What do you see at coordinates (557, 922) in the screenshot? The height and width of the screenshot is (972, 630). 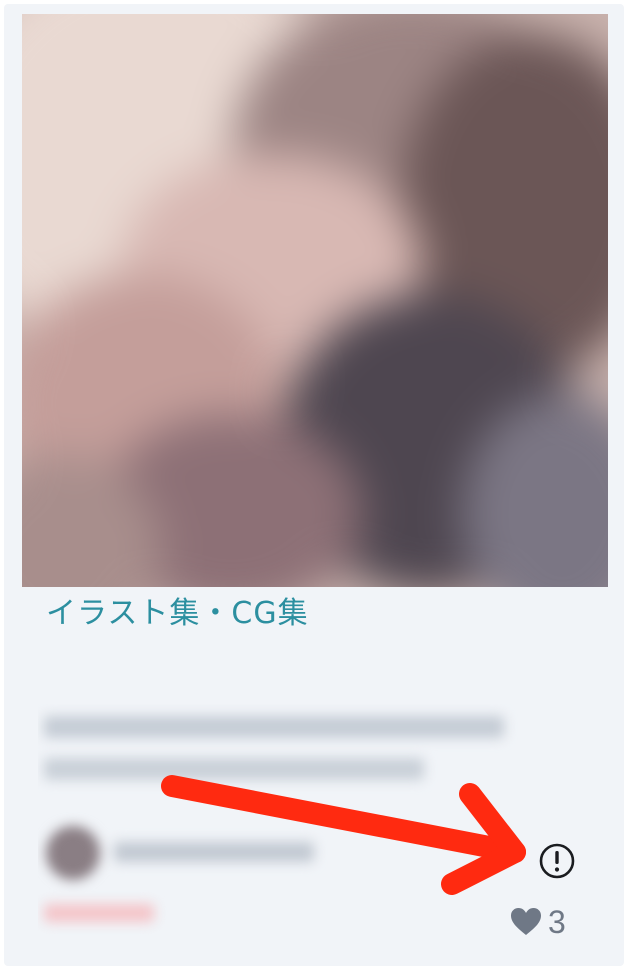 I see `like-count: 3` at bounding box center [557, 922].